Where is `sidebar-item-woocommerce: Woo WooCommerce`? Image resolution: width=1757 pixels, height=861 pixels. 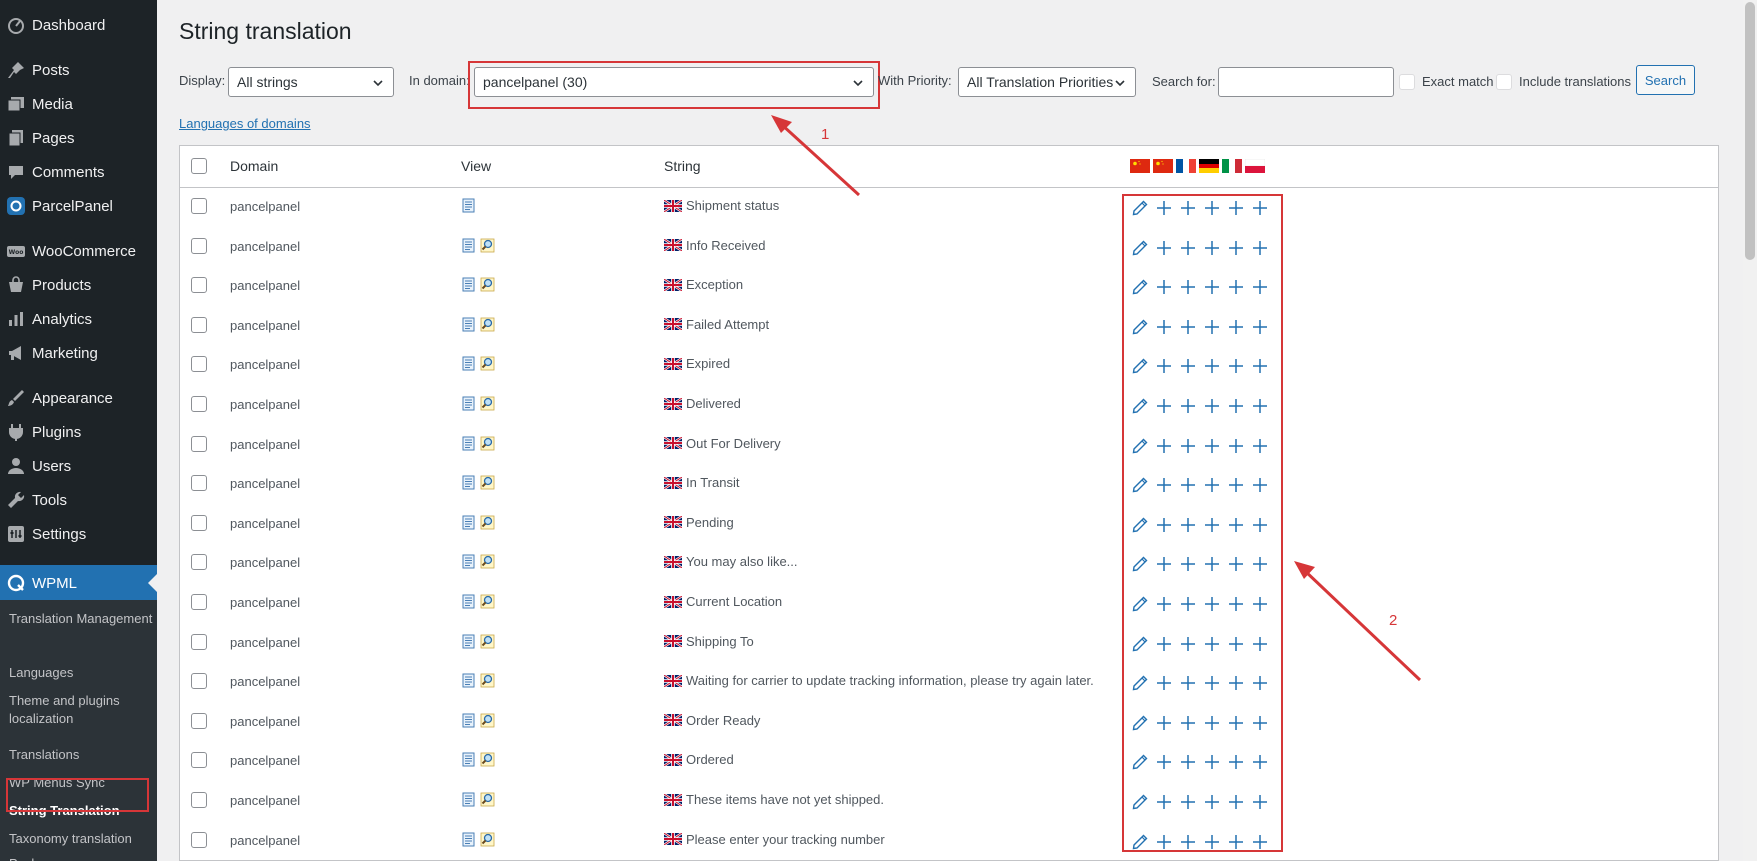
sidebar-item-woocommerce: Woo WooCommerce is located at coordinates (78, 251).